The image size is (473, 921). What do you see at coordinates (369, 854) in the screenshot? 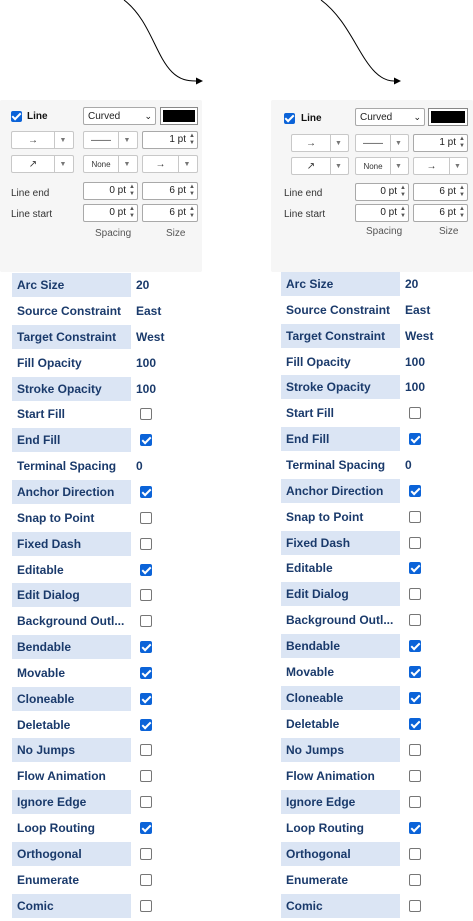
I see `property-row: Orthogonal` at bounding box center [369, 854].